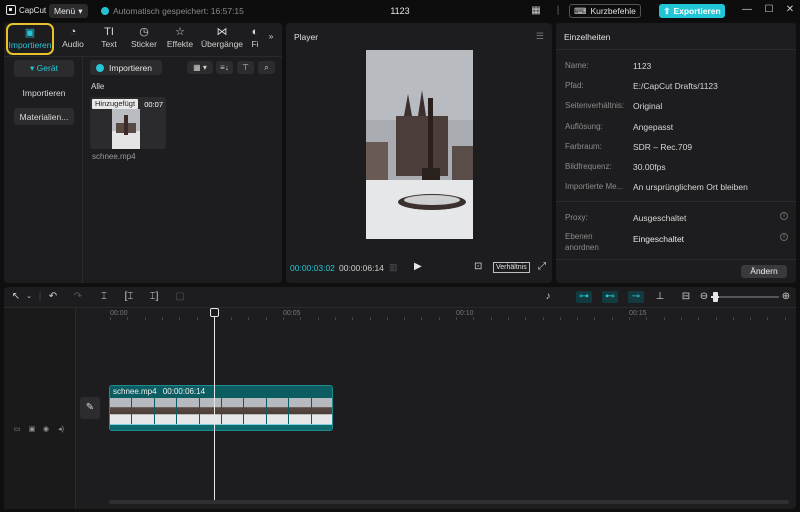 This screenshot has width=800, height=512. I want to click on filter-funnel-icon: ⊤, so click(245, 67).